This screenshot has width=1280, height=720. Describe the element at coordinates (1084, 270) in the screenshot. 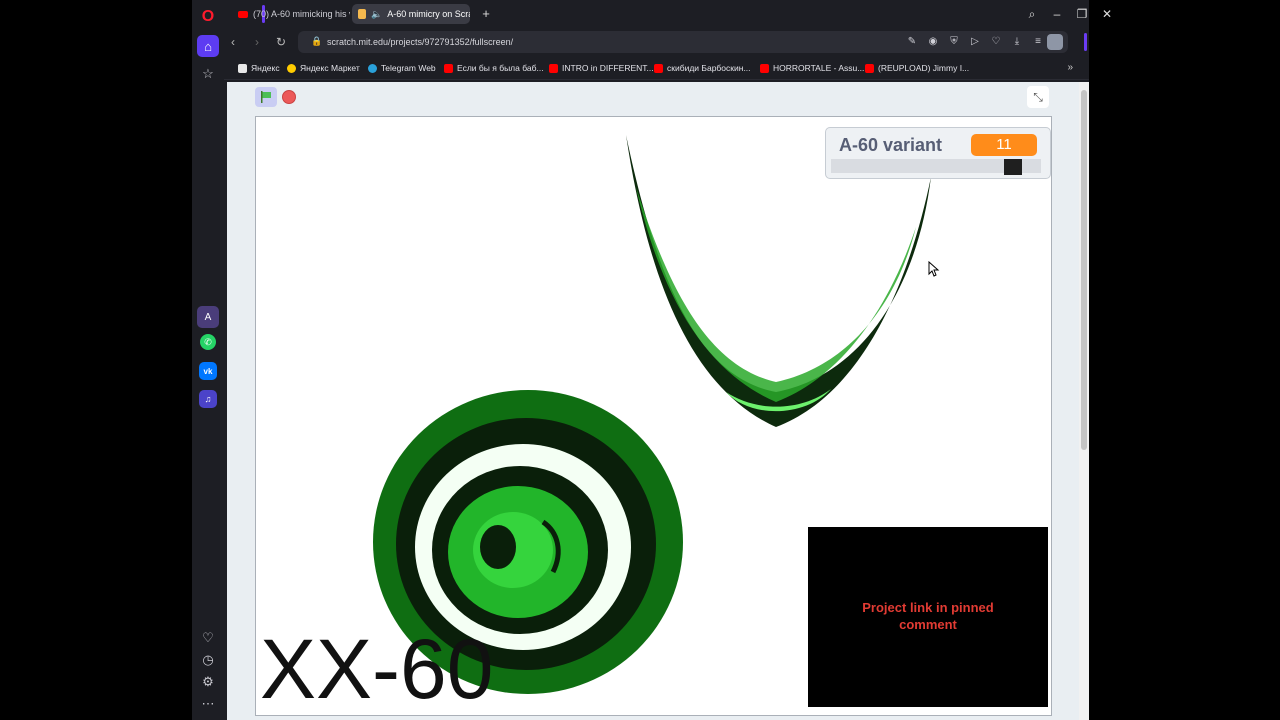

I see `scrollbar-thumb` at that location.